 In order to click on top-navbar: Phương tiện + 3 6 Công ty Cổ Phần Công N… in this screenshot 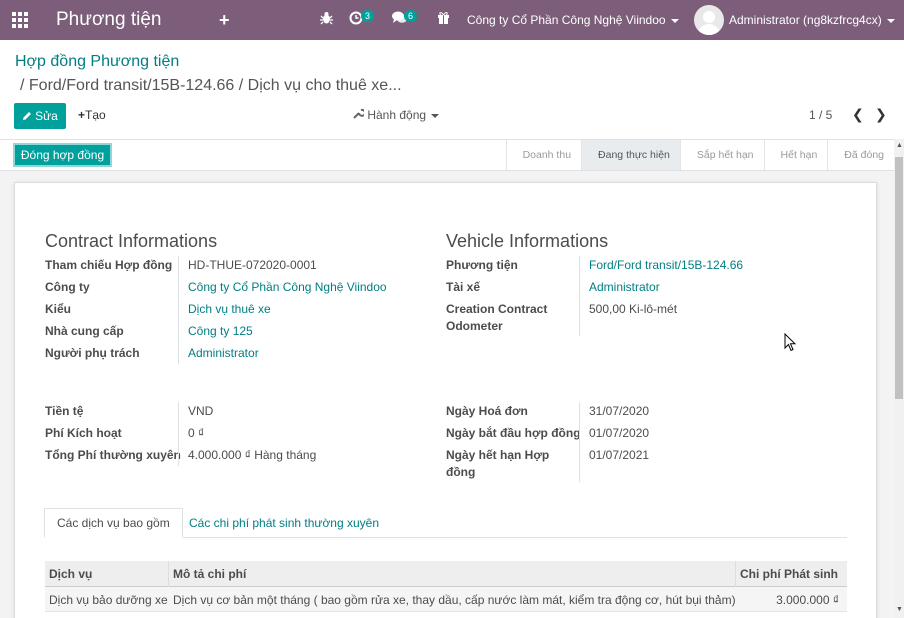, I will do `click(452, 20)`.